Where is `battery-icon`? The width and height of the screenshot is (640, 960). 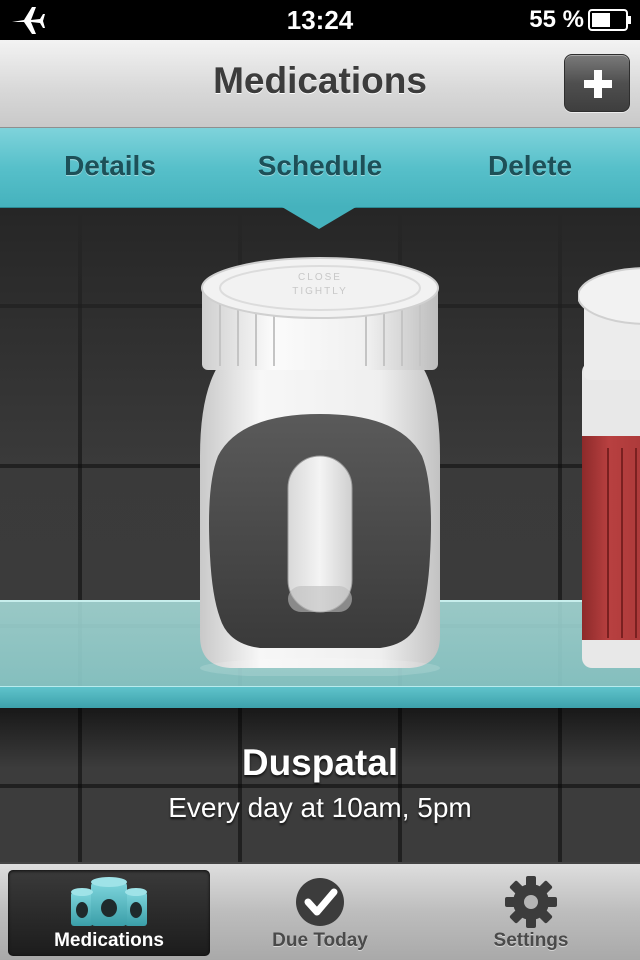
battery-icon is located at coordinates (609, 20).